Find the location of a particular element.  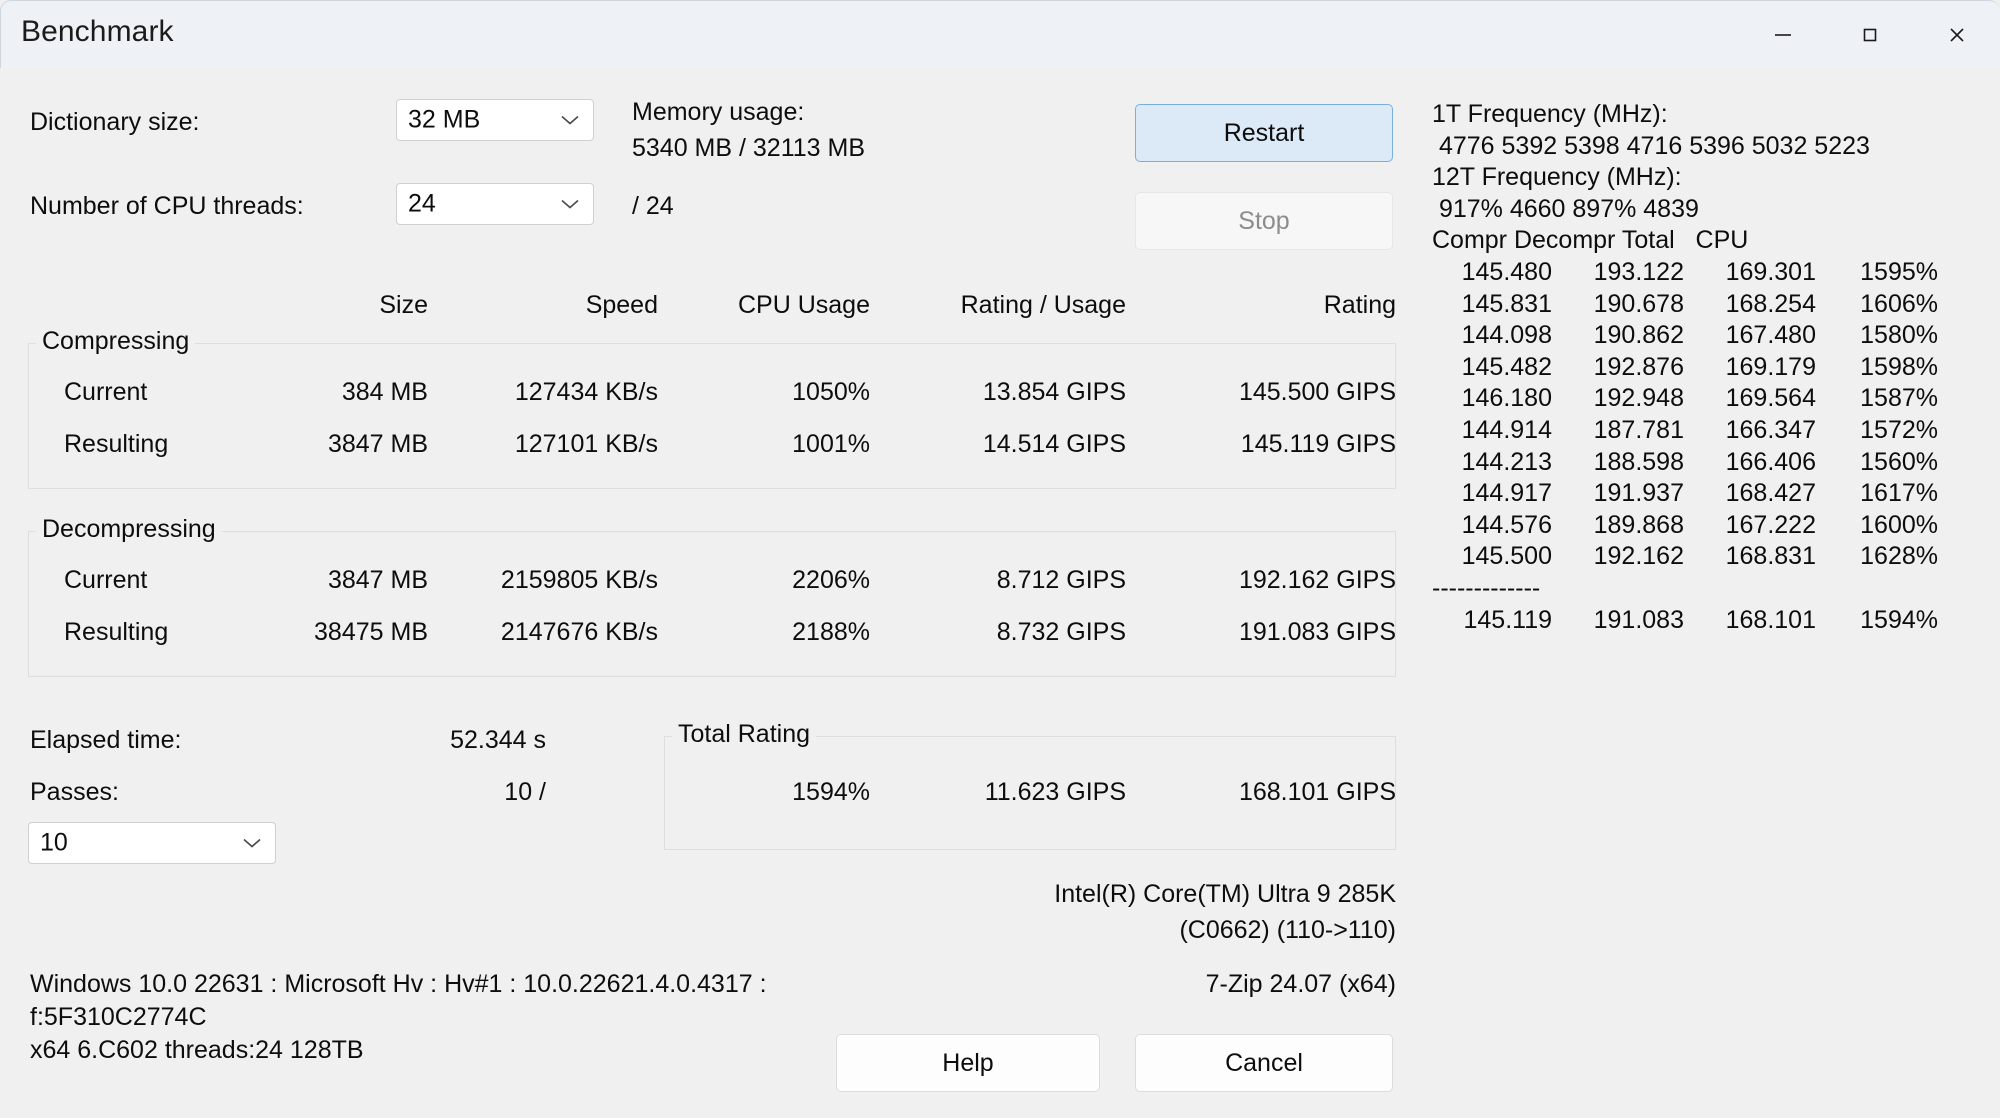

passes-select-value: 10 is located at coordinates (54, 842).